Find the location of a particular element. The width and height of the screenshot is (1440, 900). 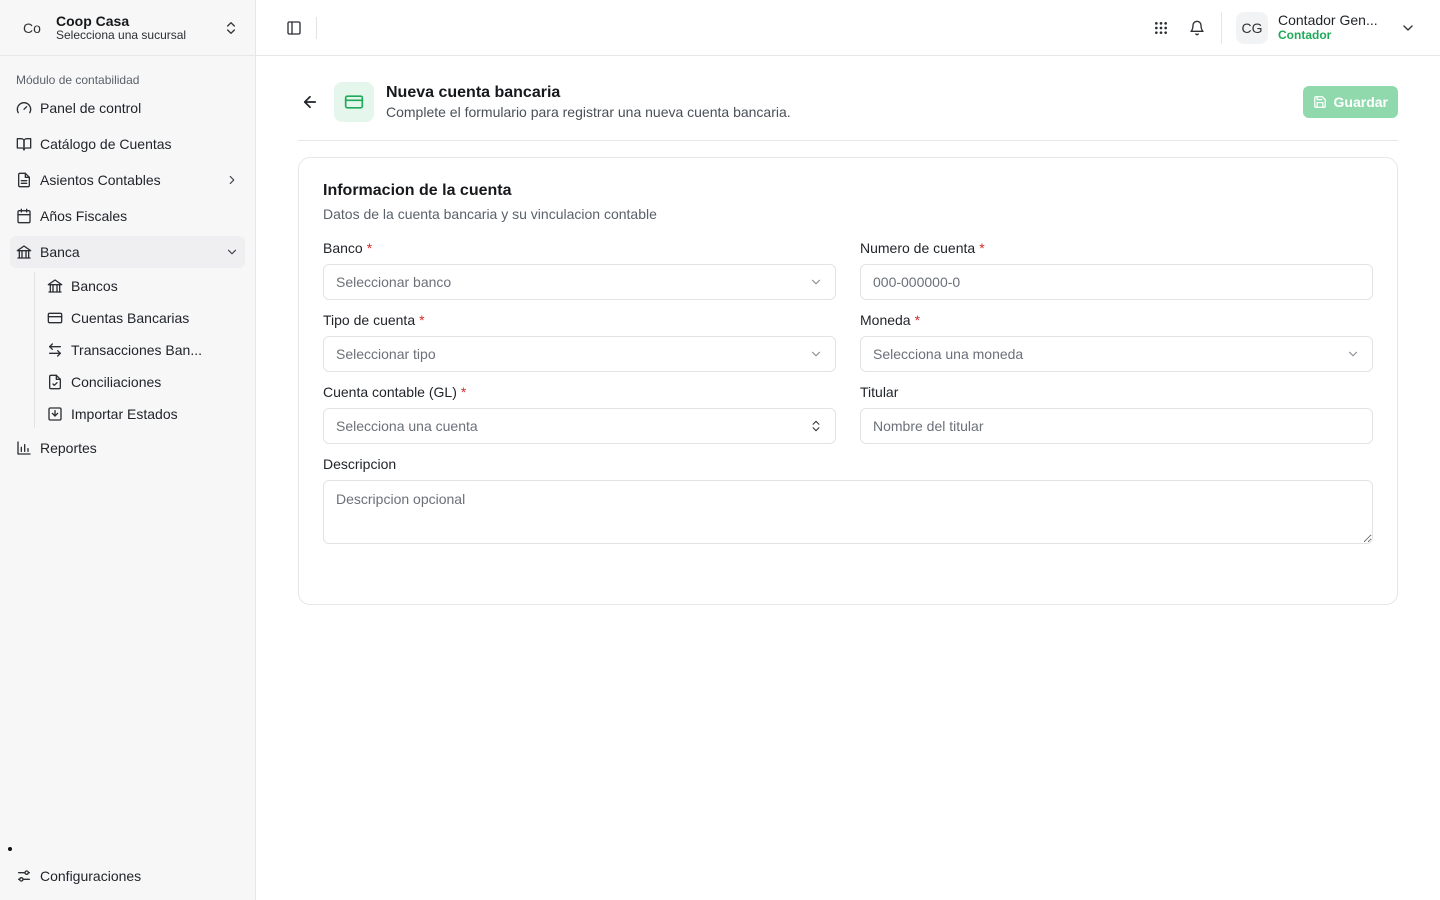

org-branch-prompt: Selecciona una sucursal is located at coordinates (121, 34).